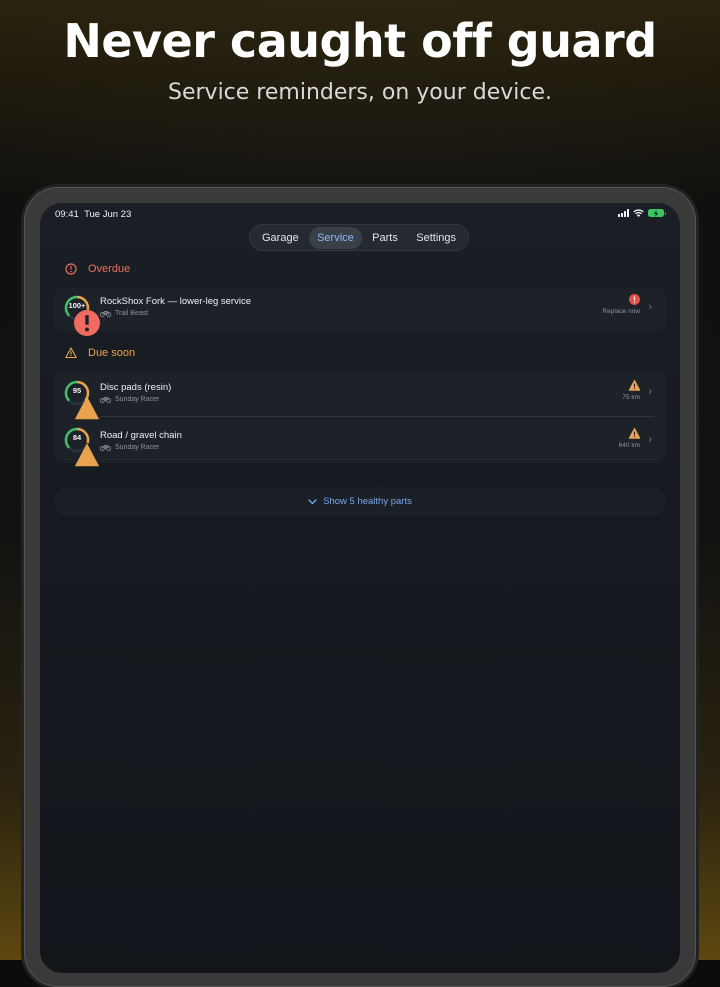  I want to click on status-bar: 09:41 Tue Jun 23, so click(360, 214).